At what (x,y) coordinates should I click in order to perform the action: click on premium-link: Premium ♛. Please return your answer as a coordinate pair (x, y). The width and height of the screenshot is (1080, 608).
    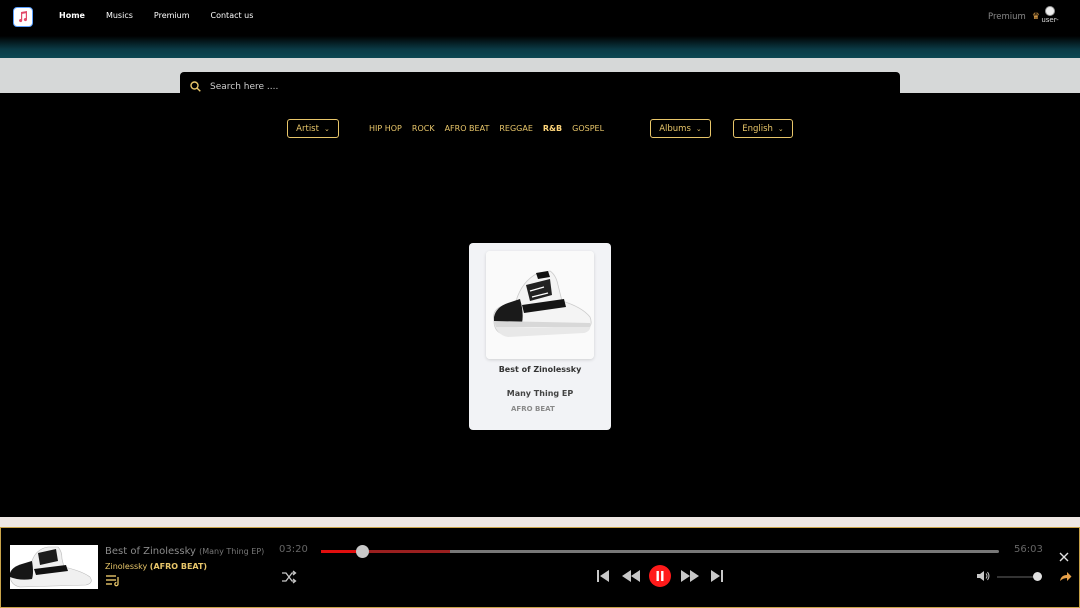
    Looking at the image, I should click on (1014, 17).